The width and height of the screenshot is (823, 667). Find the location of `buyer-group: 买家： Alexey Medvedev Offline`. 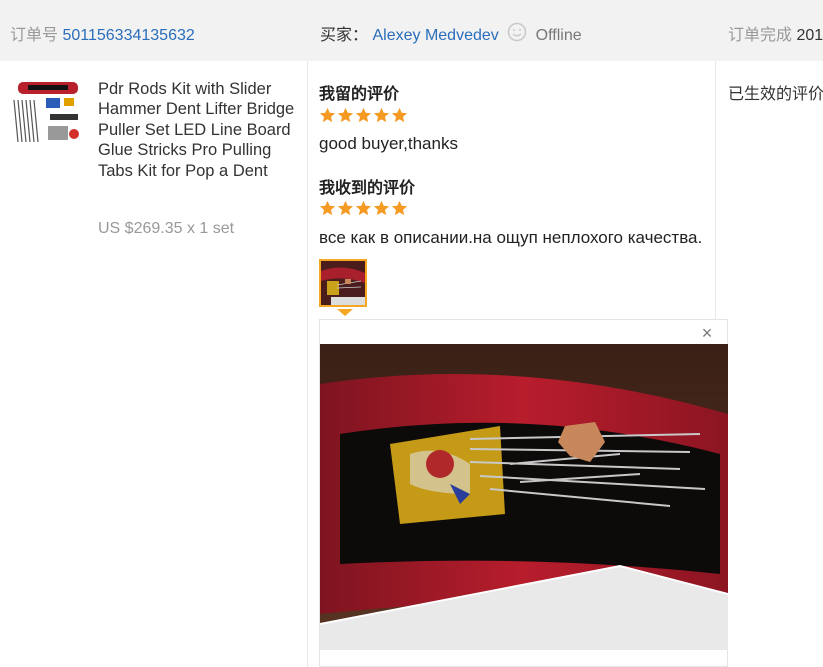

buyer-group: 买家： Alexey Medvedev Offline is located at coordinates (451, 34).